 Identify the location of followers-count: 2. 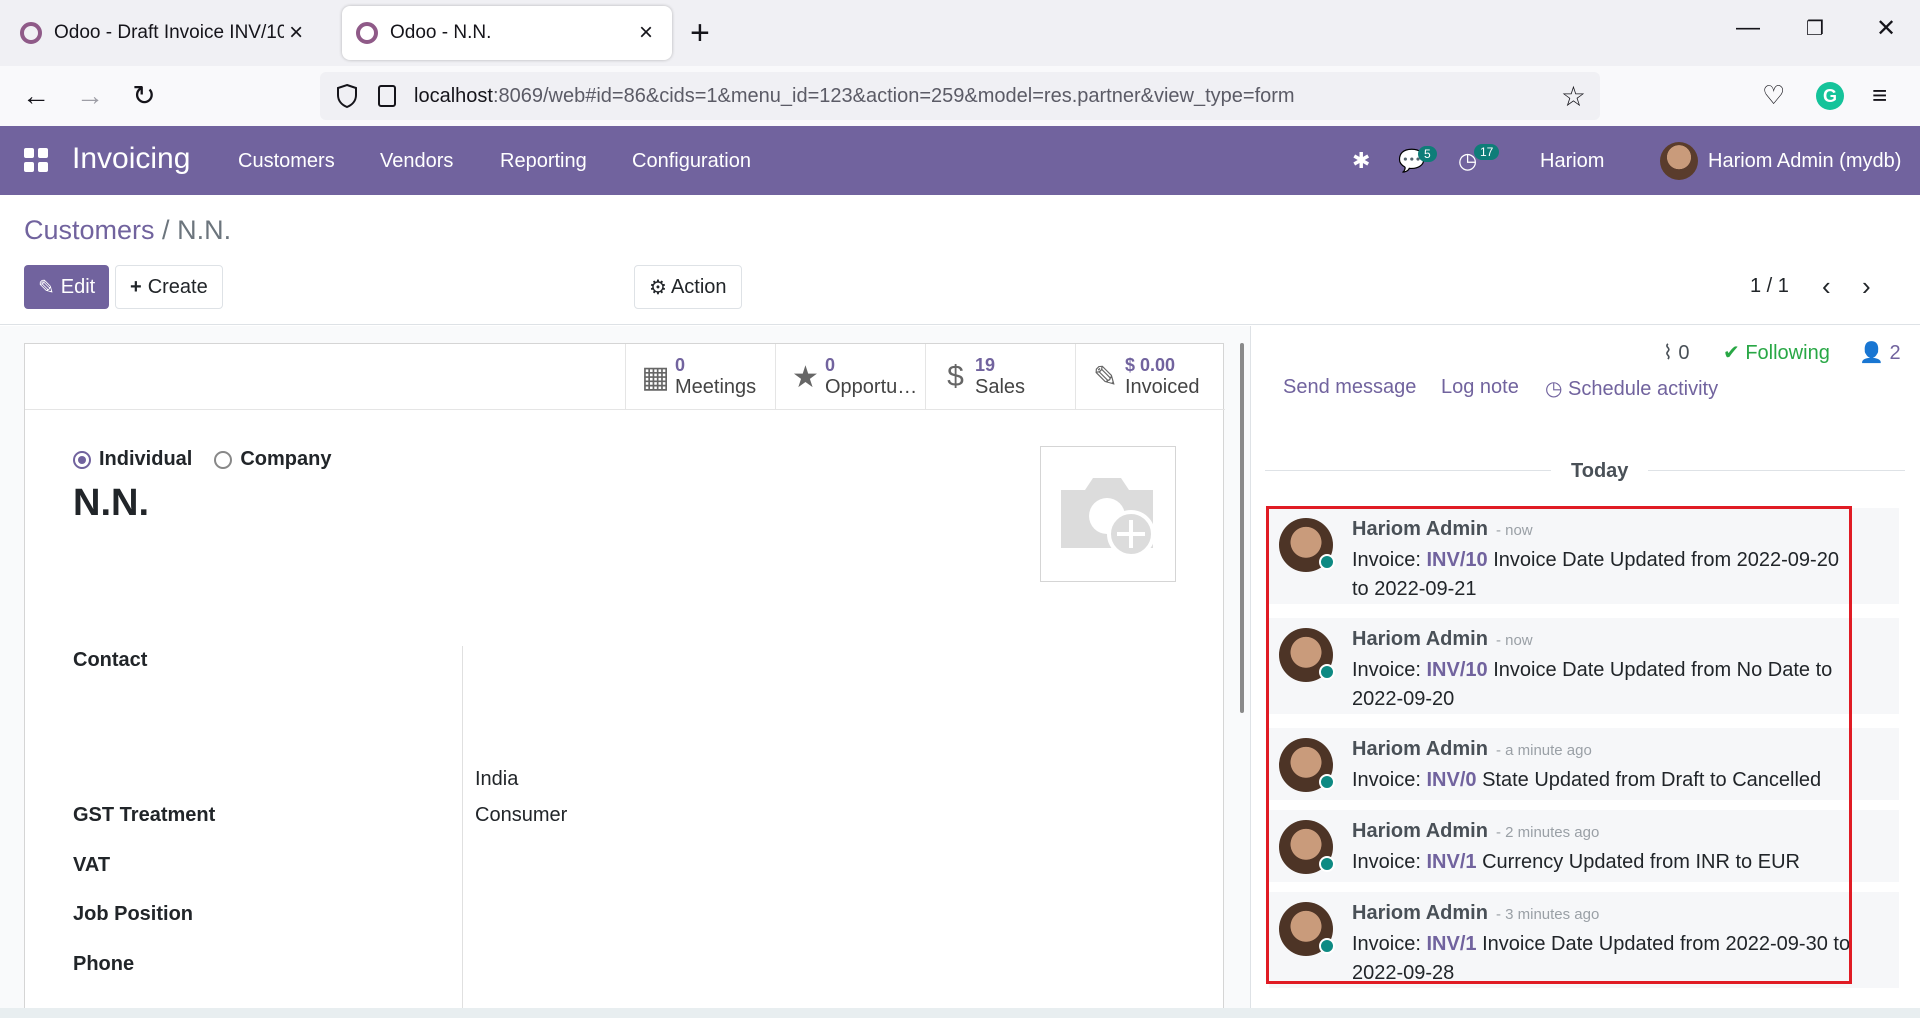
(1895, 353).